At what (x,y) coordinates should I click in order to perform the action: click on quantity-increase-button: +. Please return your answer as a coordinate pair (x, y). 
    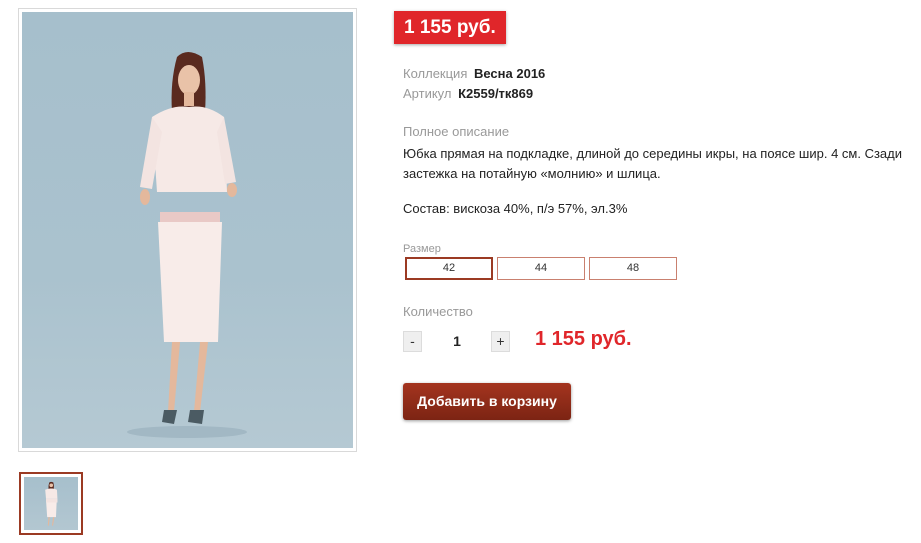
    Looking at the image, I should click on (500, 341).